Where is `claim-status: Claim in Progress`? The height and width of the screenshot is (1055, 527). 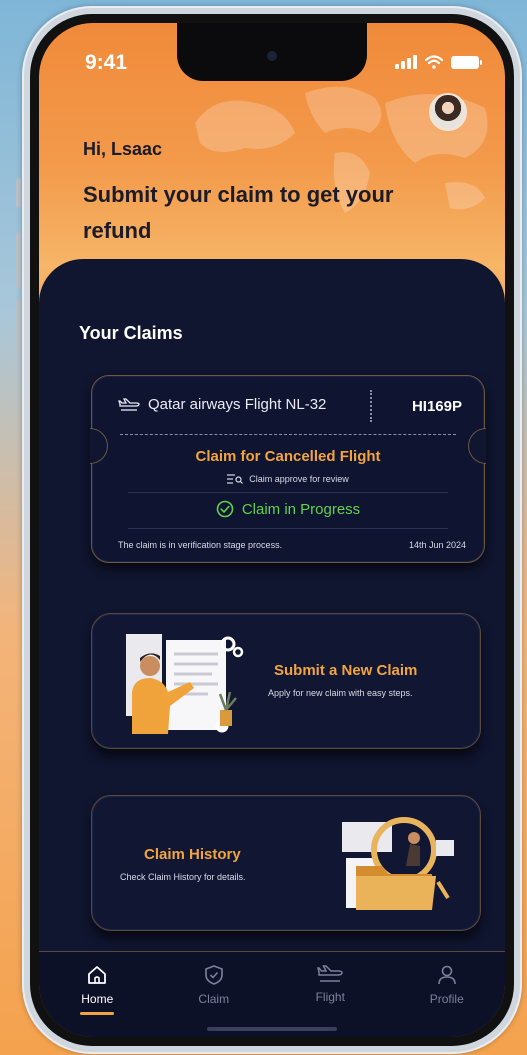
claim-status: Claim in Progress is located at coordinates (288, 509).